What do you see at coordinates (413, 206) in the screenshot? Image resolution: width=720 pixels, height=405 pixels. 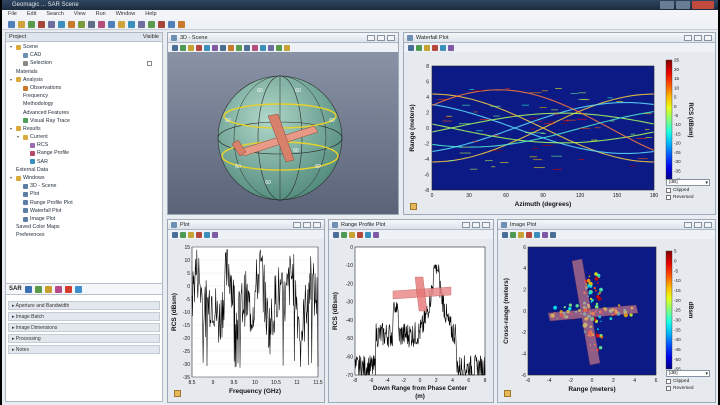 I see `waterfall-export-icon` at bounding box center [413, 206].